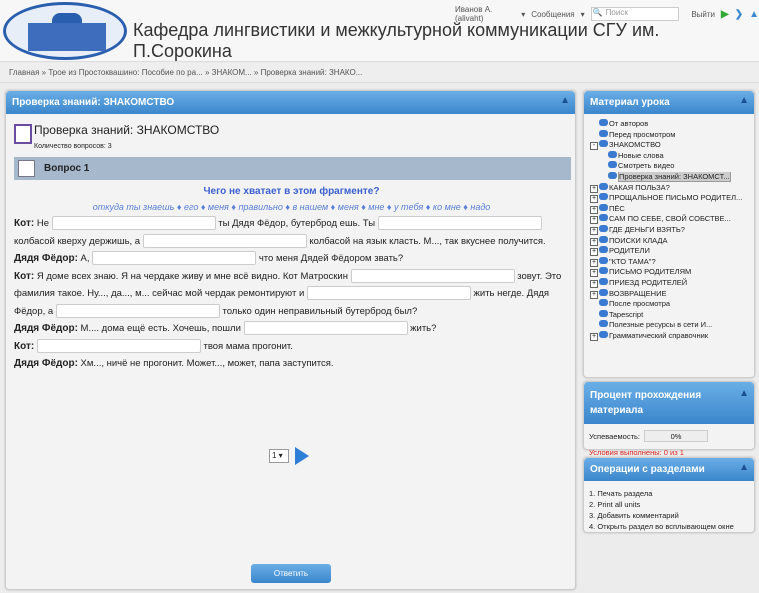 This screenshot has width=759, height=593. I want to click on user-menu: Иванов А. (alivaht), so click(485, 14).